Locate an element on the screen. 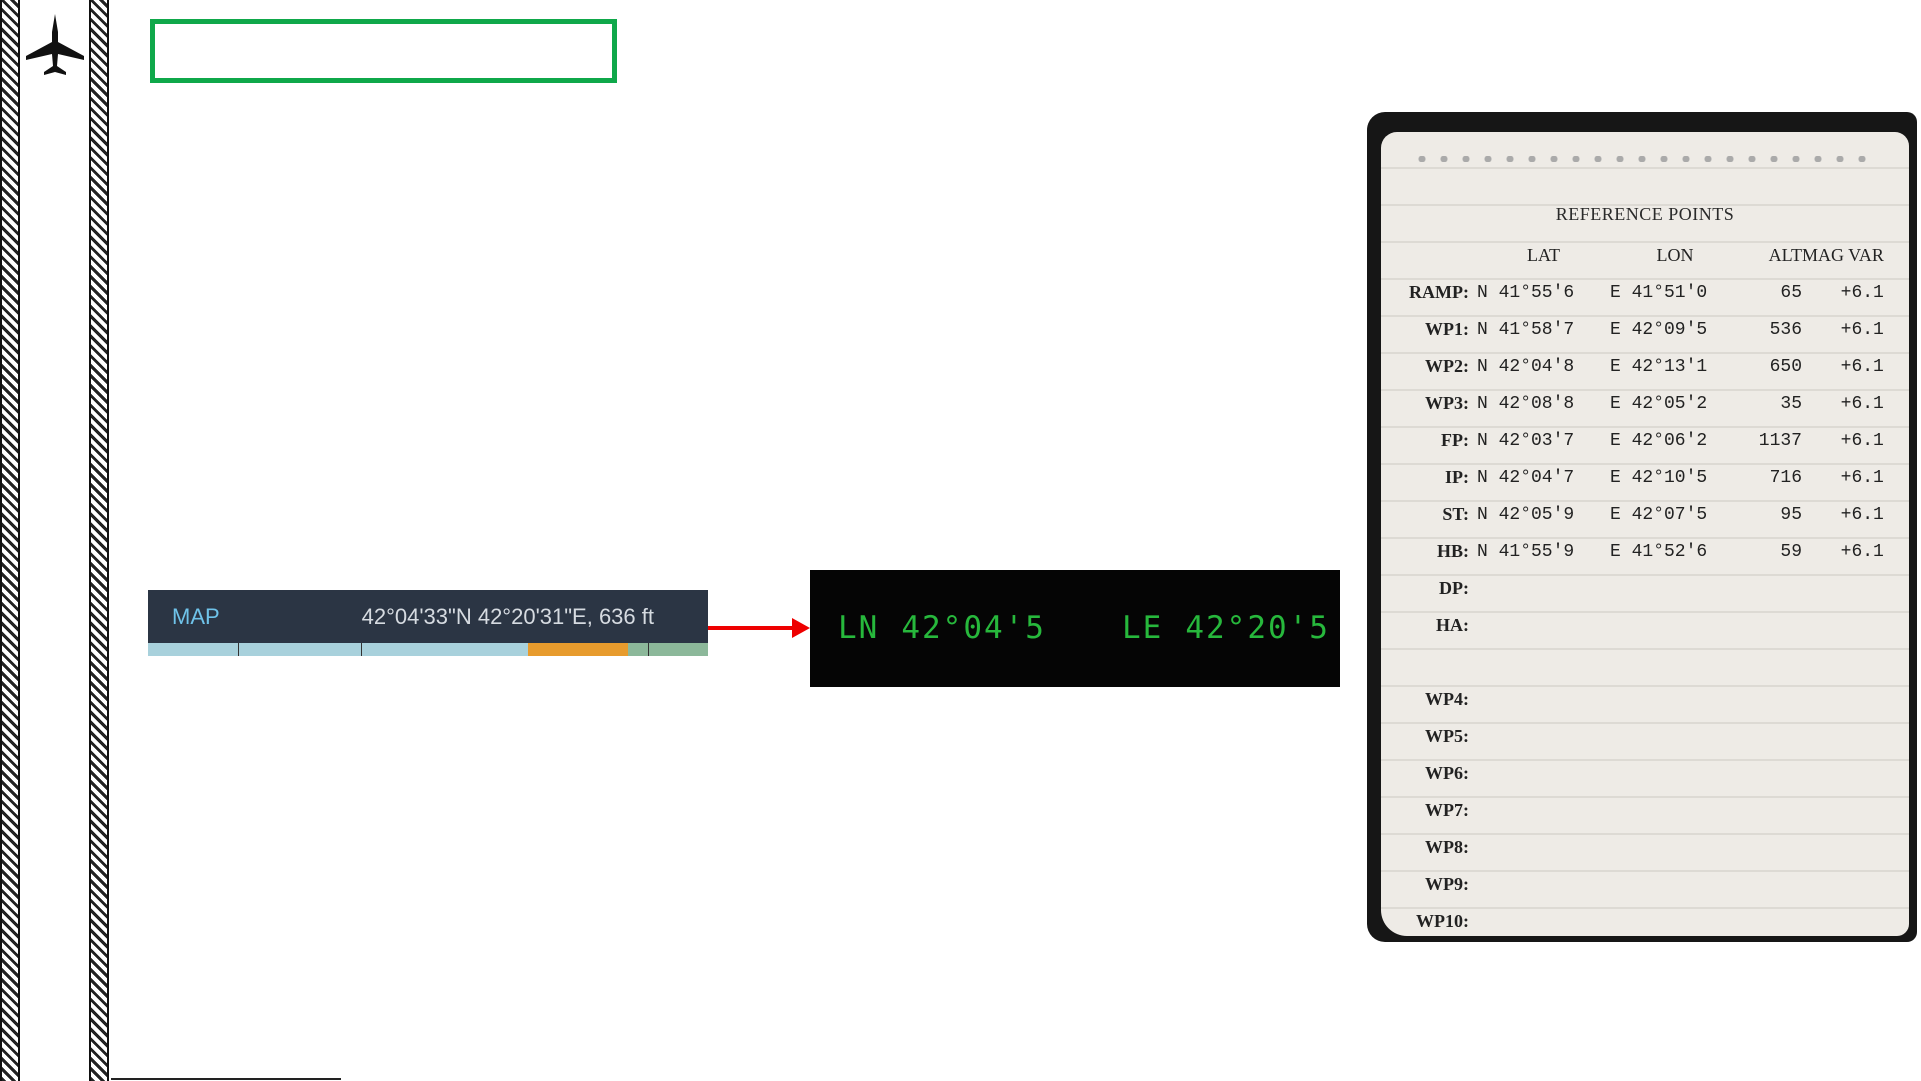 Image resolution: width=1921 pixels, height=1081 pixels. cell-label: HA: is located at coordinates (1452, 625).